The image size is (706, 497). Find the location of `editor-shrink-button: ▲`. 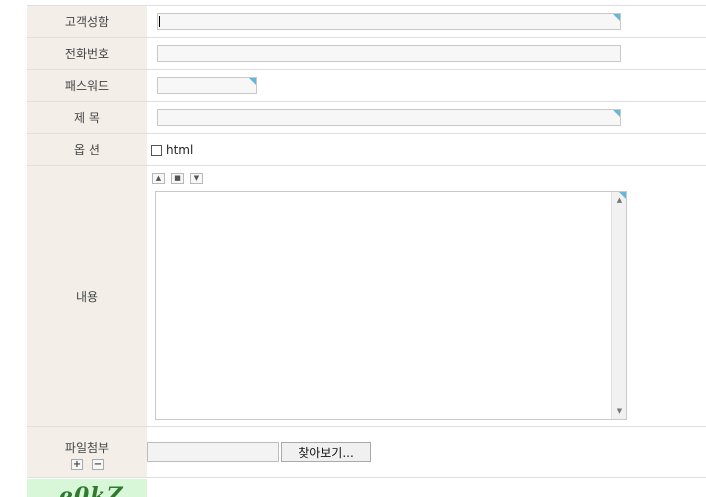

editor-shrink-button: ▲ is located at coordinates (158, 178).